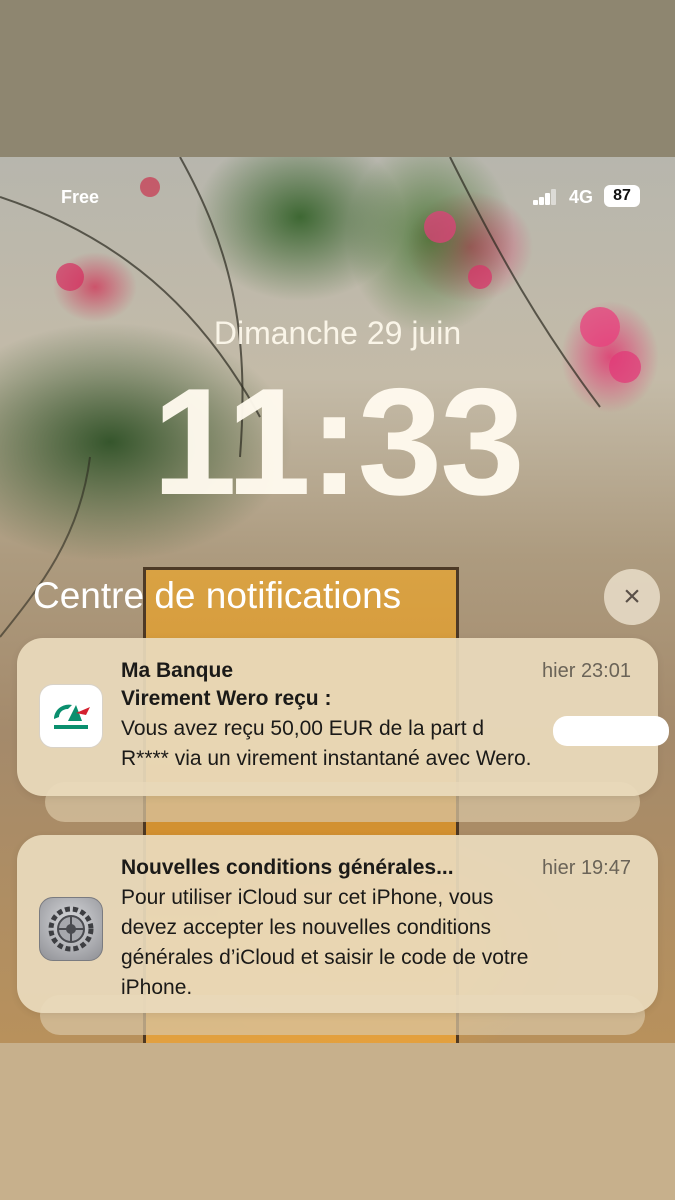  What do you see at coordinates (71, 716) in the screenshot?
I see `credit-agricole-icon` at bounding box center [71, 716].